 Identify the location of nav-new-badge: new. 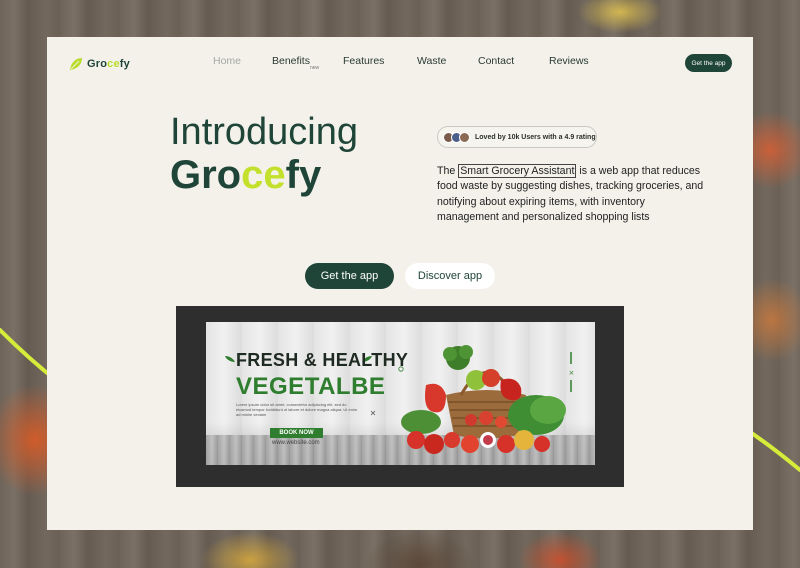
(315, 68).